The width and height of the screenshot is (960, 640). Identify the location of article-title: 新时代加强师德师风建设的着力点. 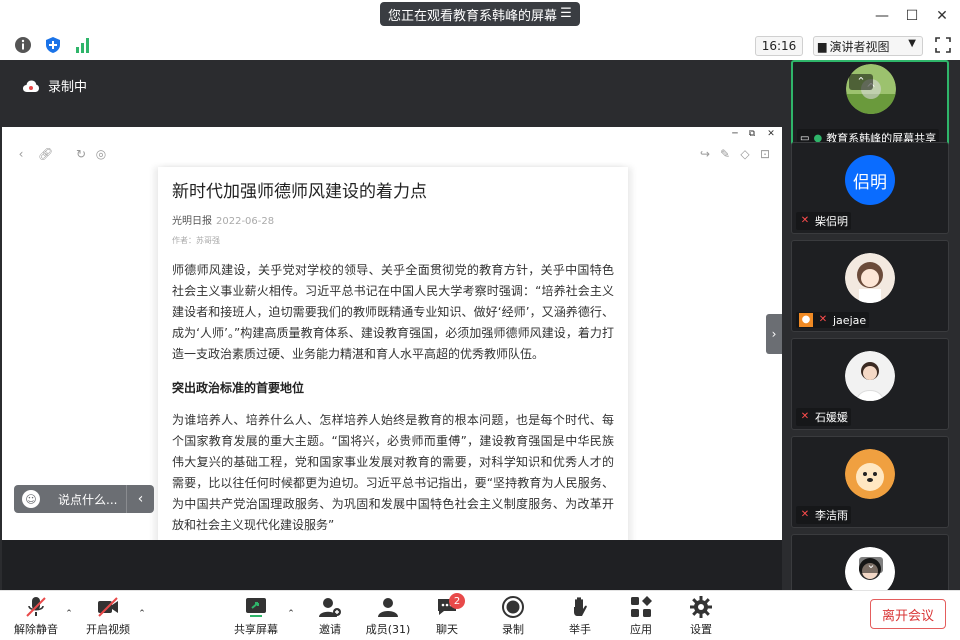
(299, 192).